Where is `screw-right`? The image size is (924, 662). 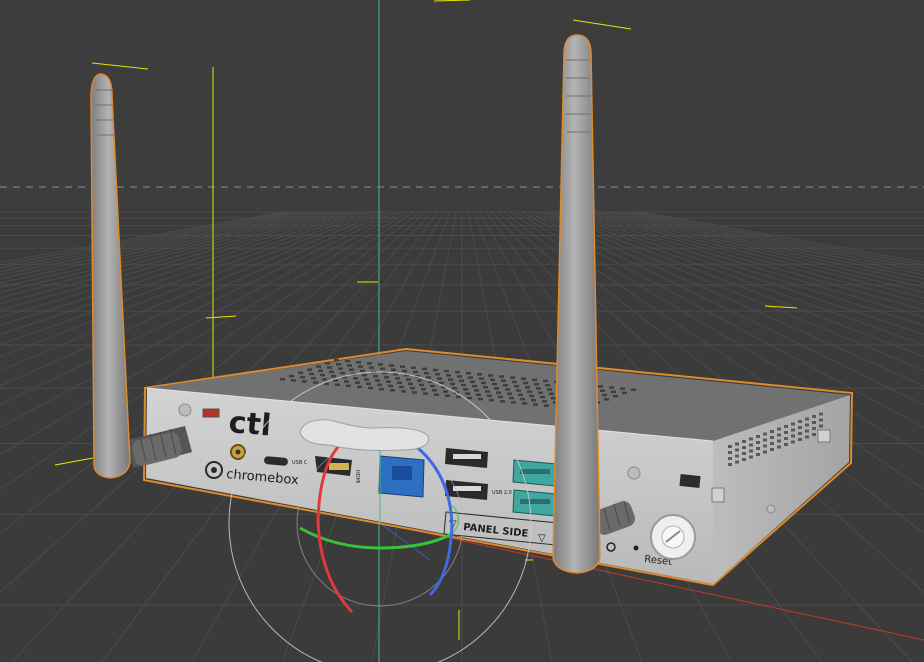 screw-right is located at coordinates (634, 473).